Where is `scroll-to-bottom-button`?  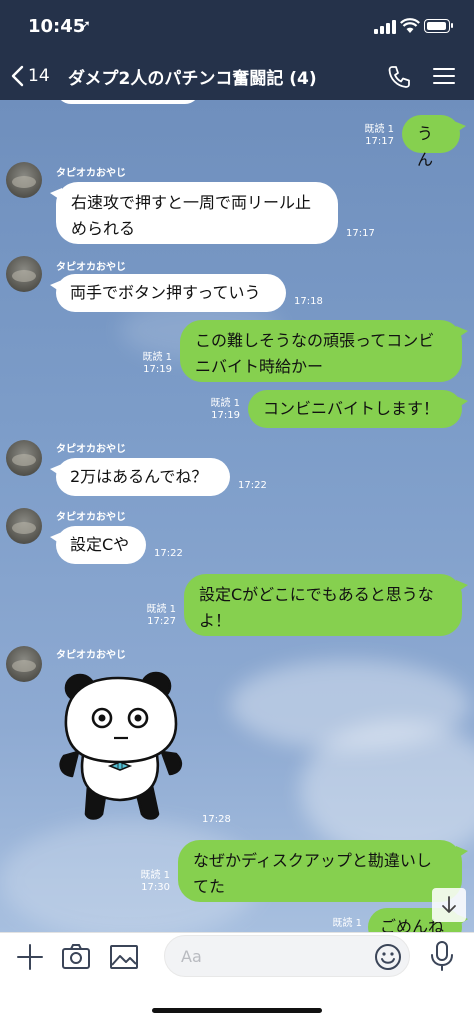 scroll-to-bottom-button is located at coordinates (449, 905).